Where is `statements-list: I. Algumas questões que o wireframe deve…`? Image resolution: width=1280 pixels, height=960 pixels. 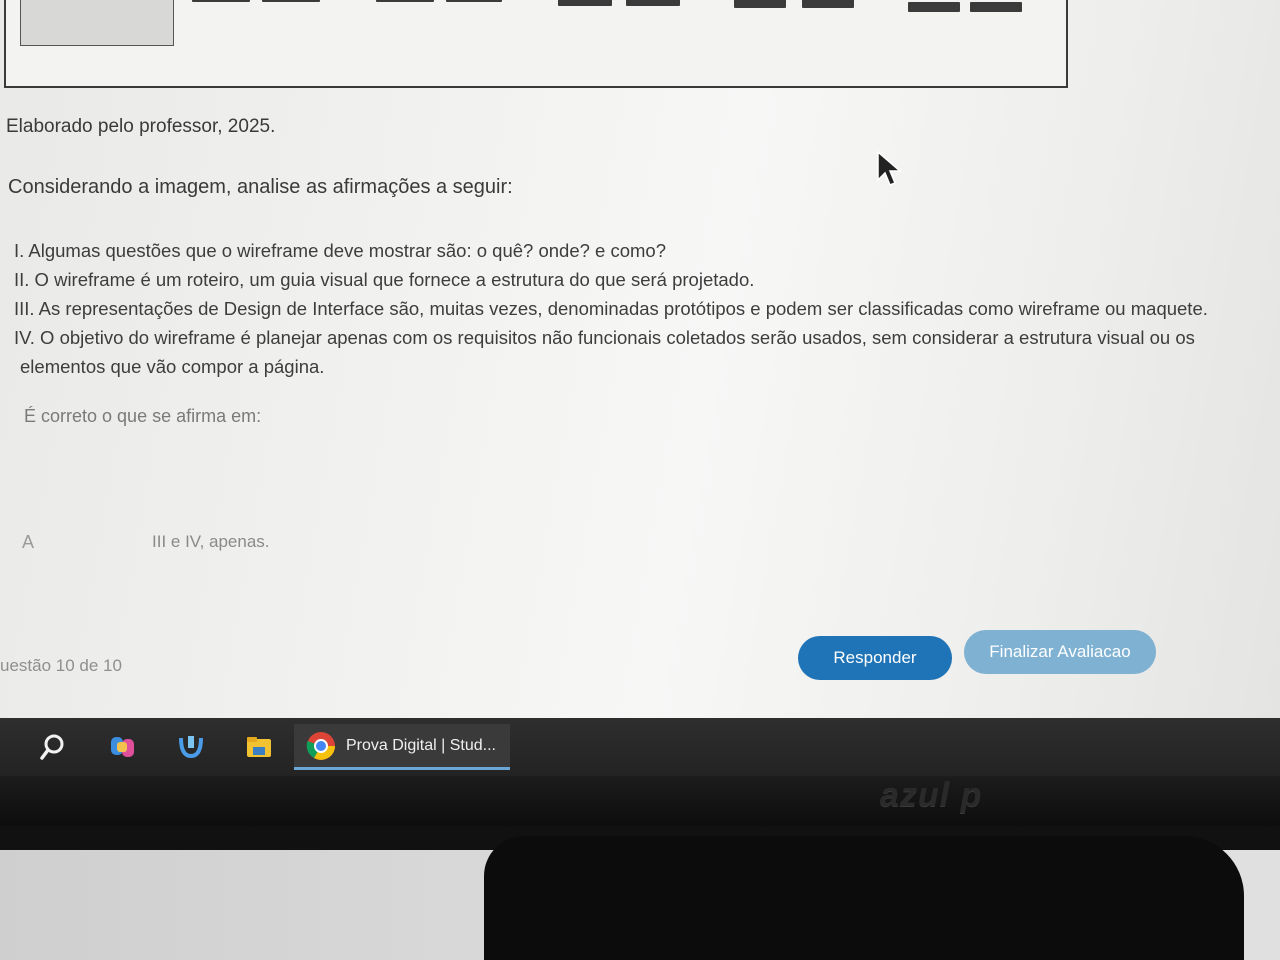 statements-list: I. Algumas questões que o wireframe deve… is located at coordinates (644, 308).